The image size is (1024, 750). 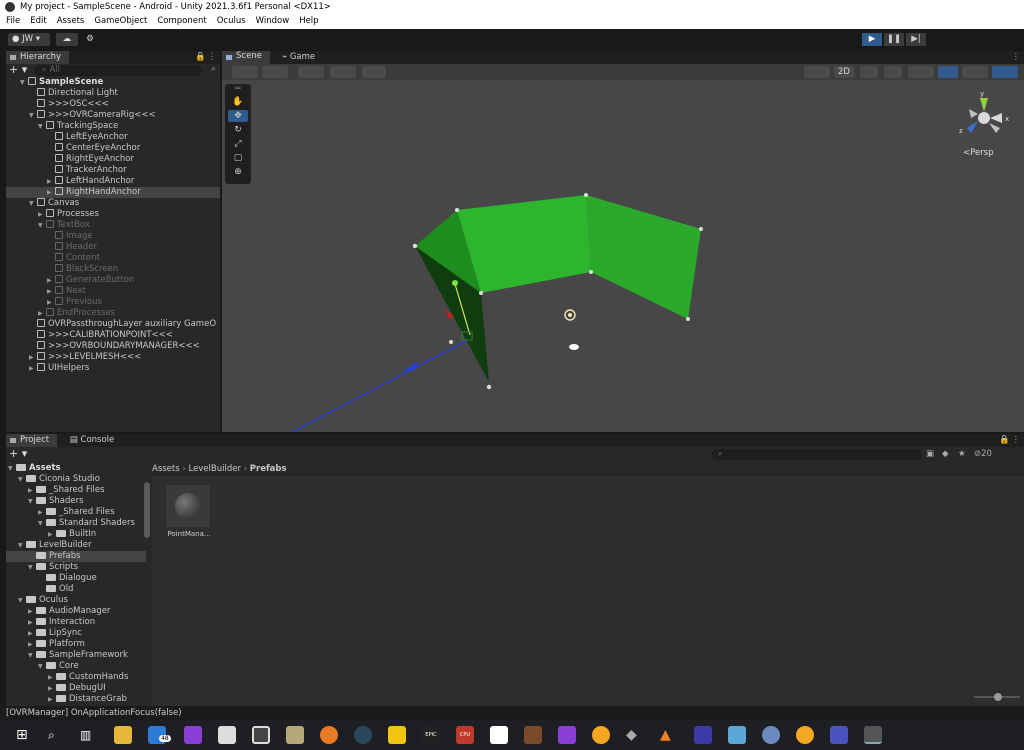 I want to click on play-button: ▶, so click(x=872, y=39).